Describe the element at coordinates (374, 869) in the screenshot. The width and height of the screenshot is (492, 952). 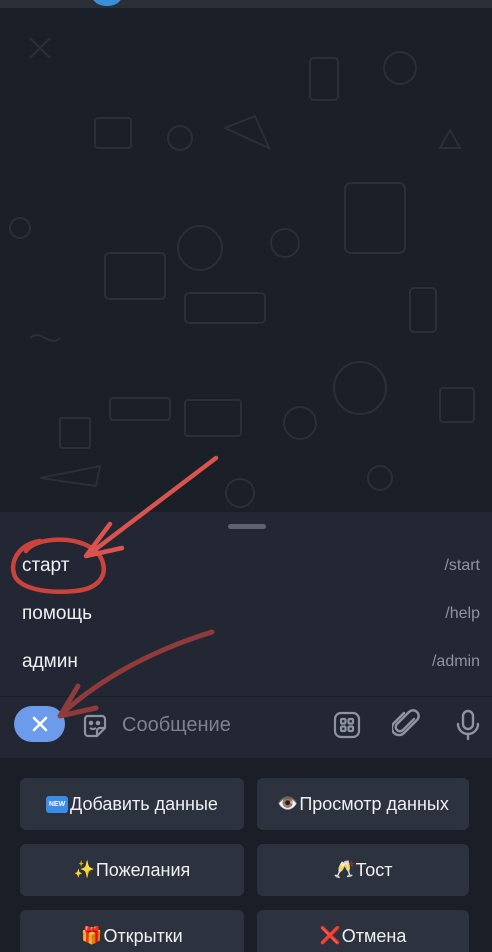
I see `button-label: Тост` at that location.